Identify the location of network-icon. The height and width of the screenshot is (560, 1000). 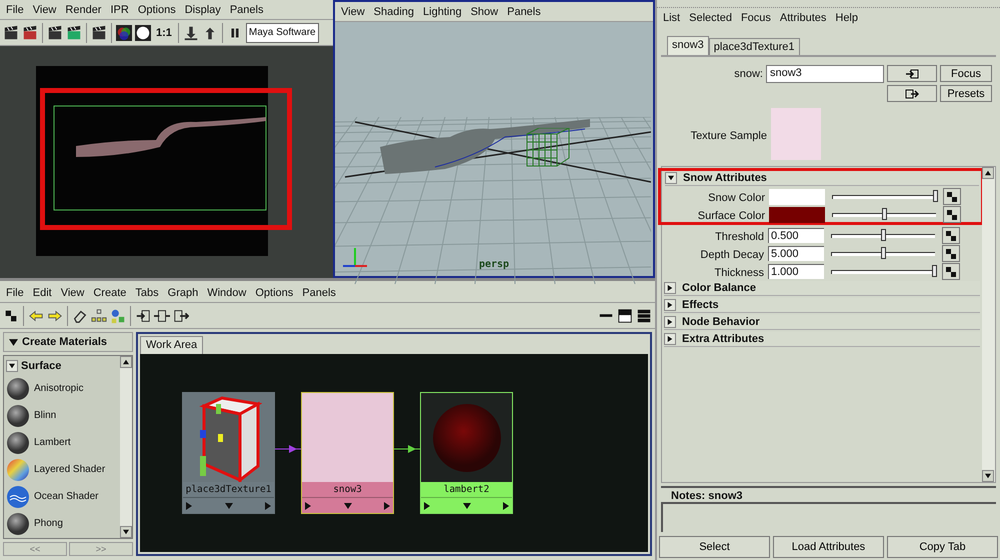
(118, 316).